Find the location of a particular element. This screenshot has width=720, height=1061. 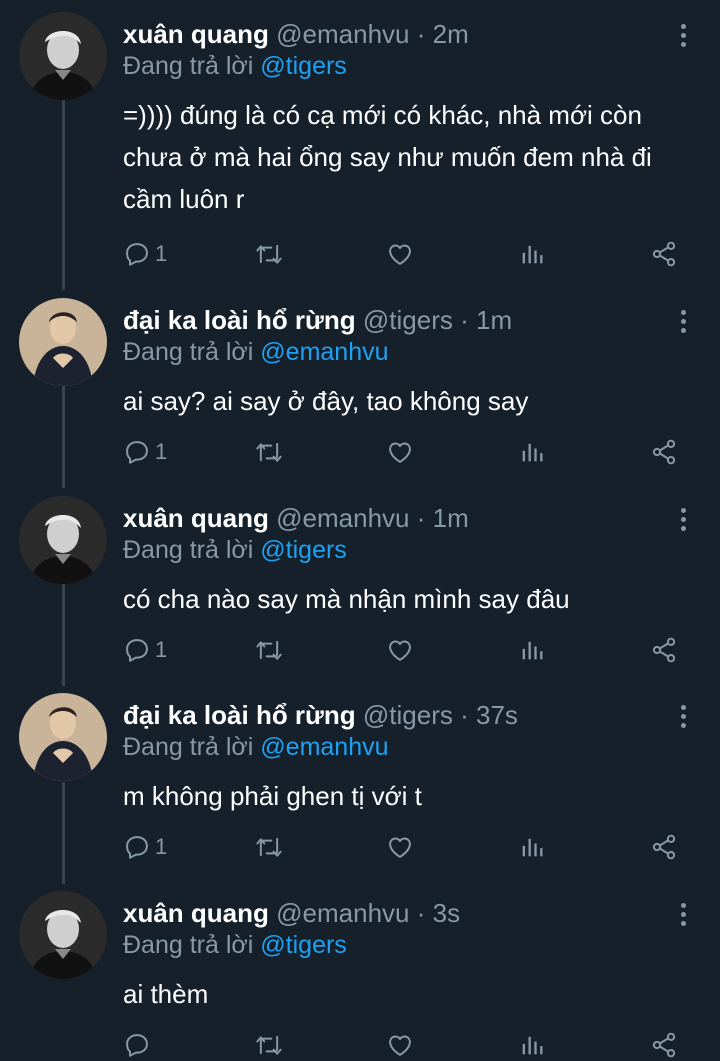

replying-to: Đang trả lời @tigers is located at coordinates (235, 66).